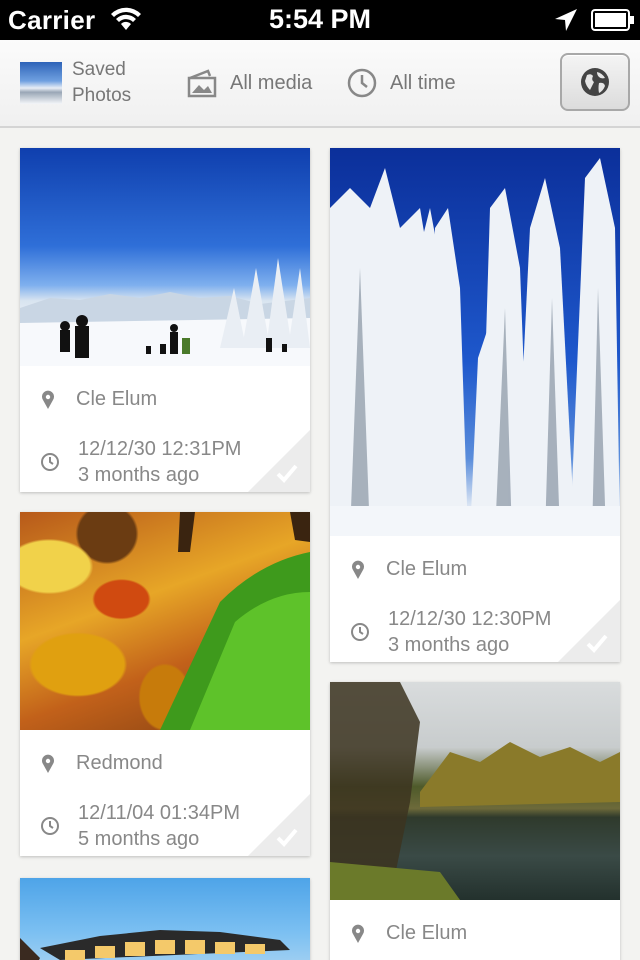 The image size is (640, 960). I want to click on globe-icon, so click(595, 82).